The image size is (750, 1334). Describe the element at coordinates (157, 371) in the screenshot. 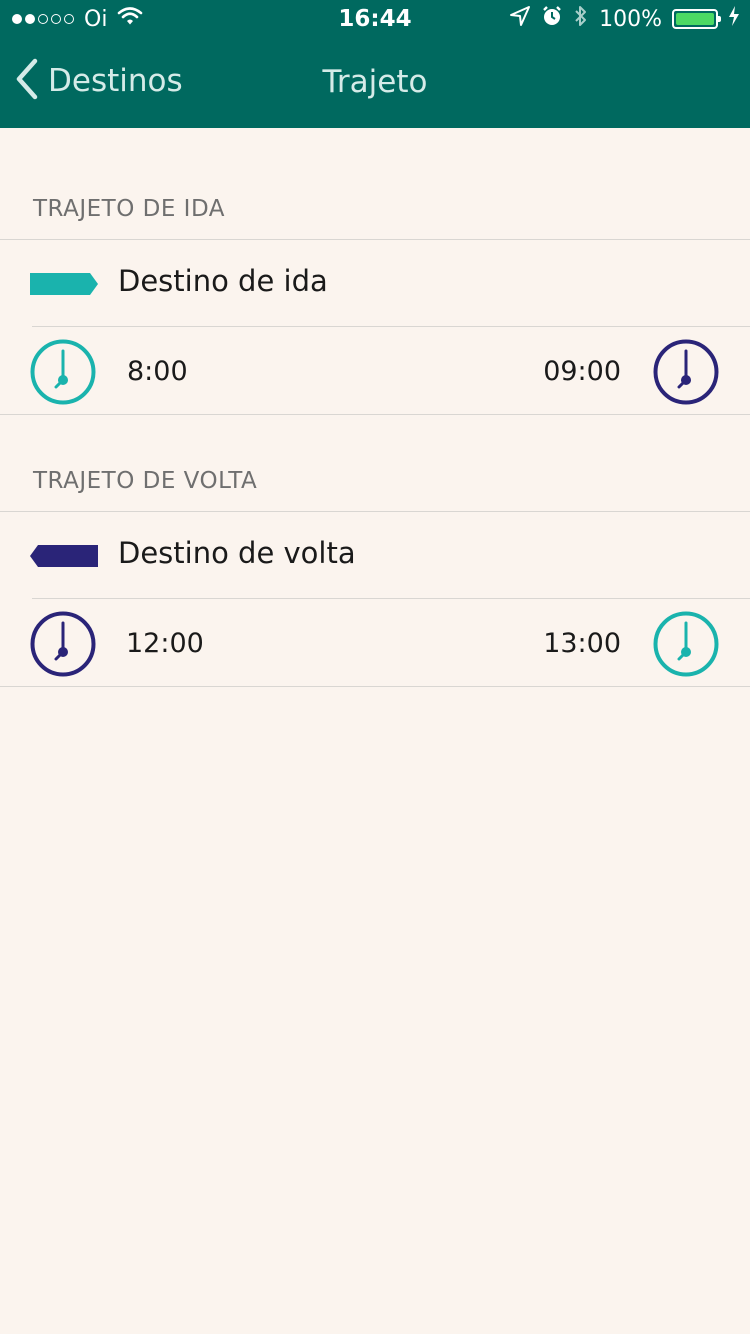

I see `departure-time: 8:00` at that location.